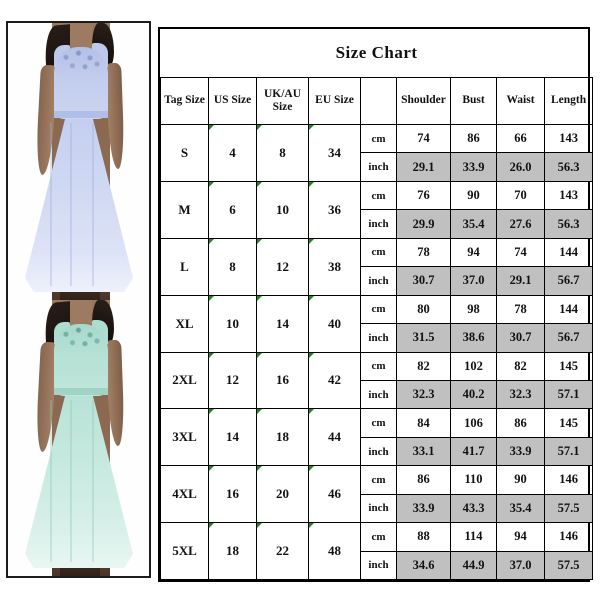  Describe the element at coordinates (423, 537) in the screenshot. I see `cell-cm-shoulder: 88` at that location.